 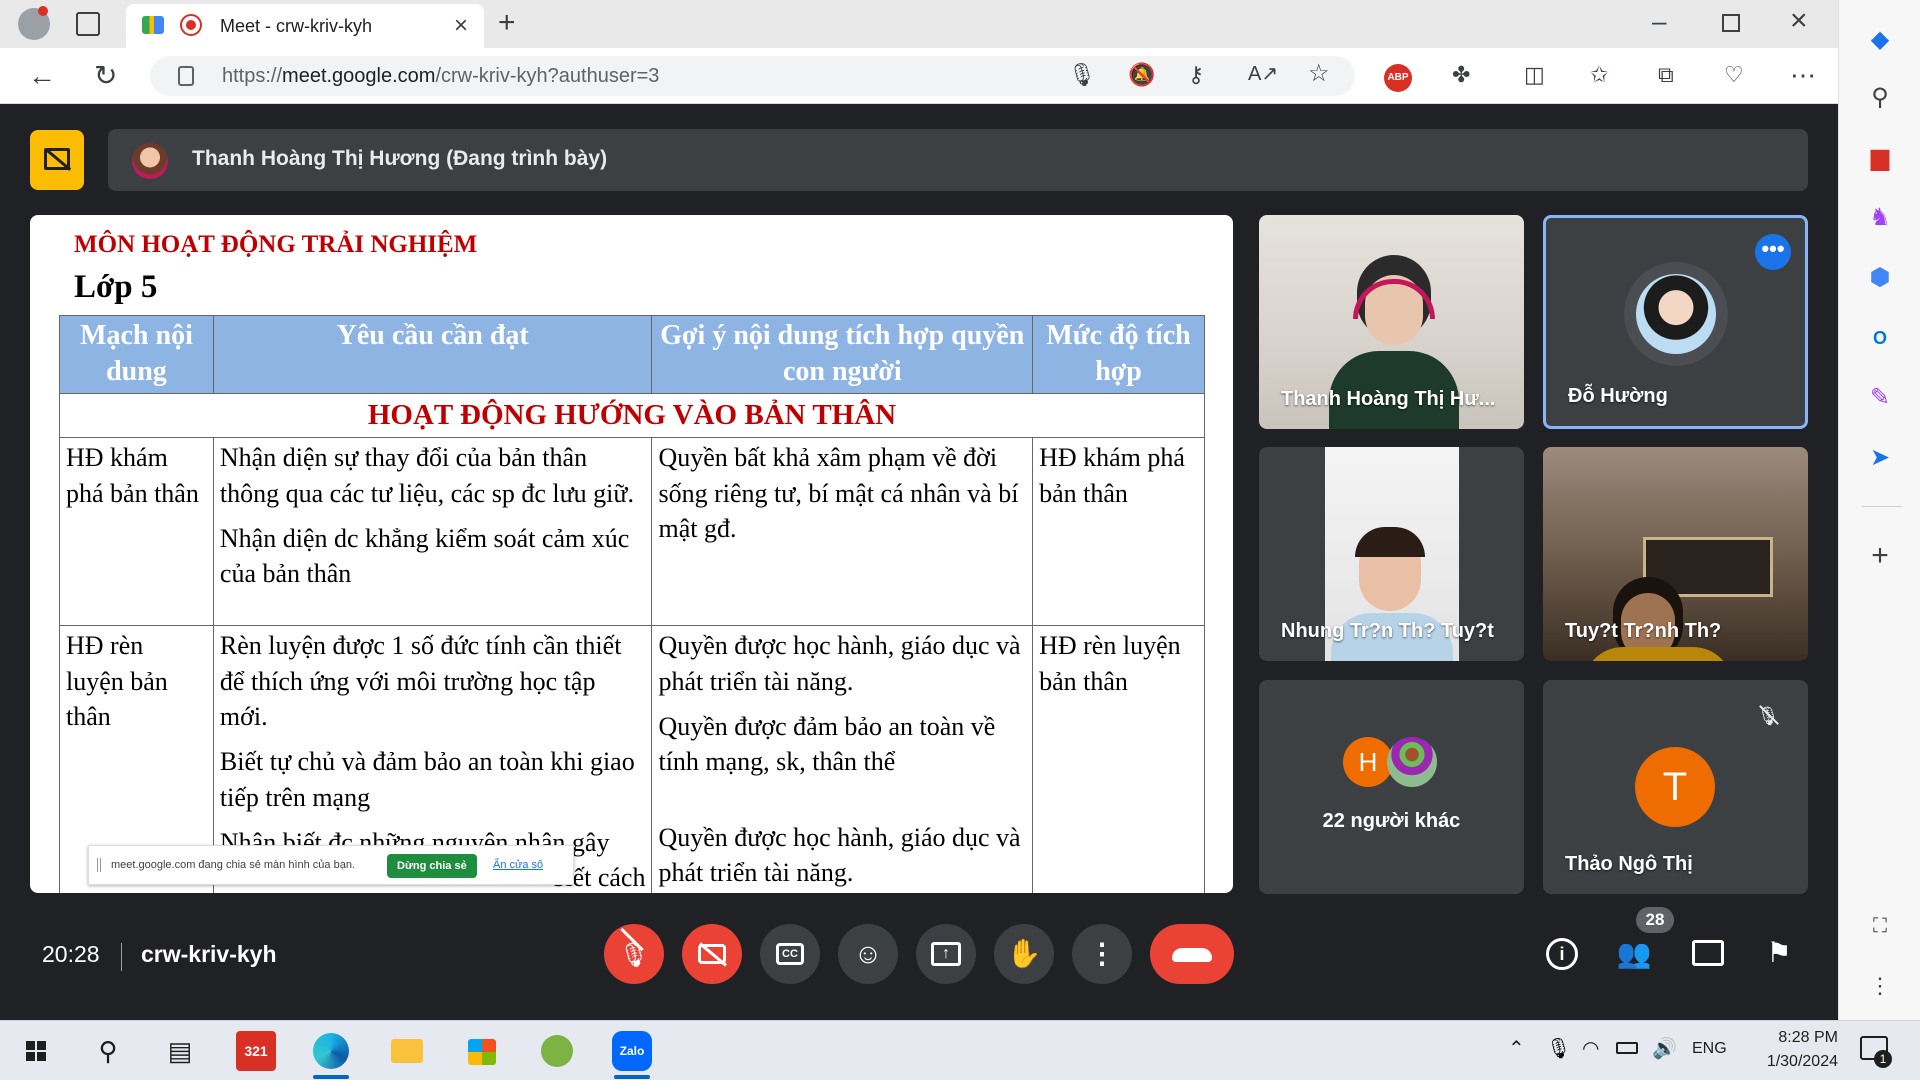 I want to click on close-window-icon: ×, so click(x=1799, y=21).